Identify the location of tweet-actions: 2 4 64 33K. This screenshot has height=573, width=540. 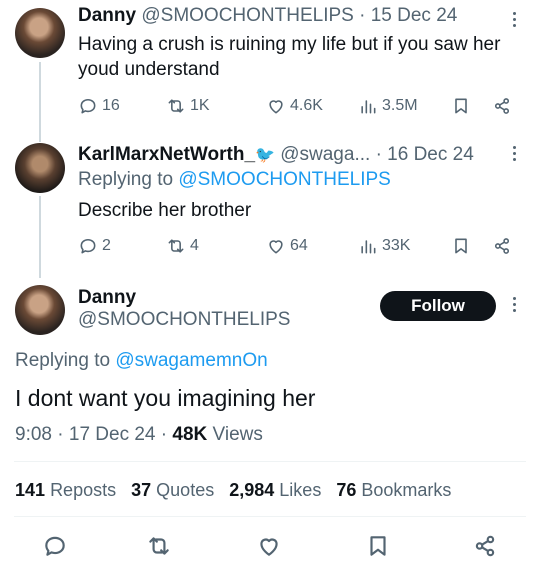
(298, 246).